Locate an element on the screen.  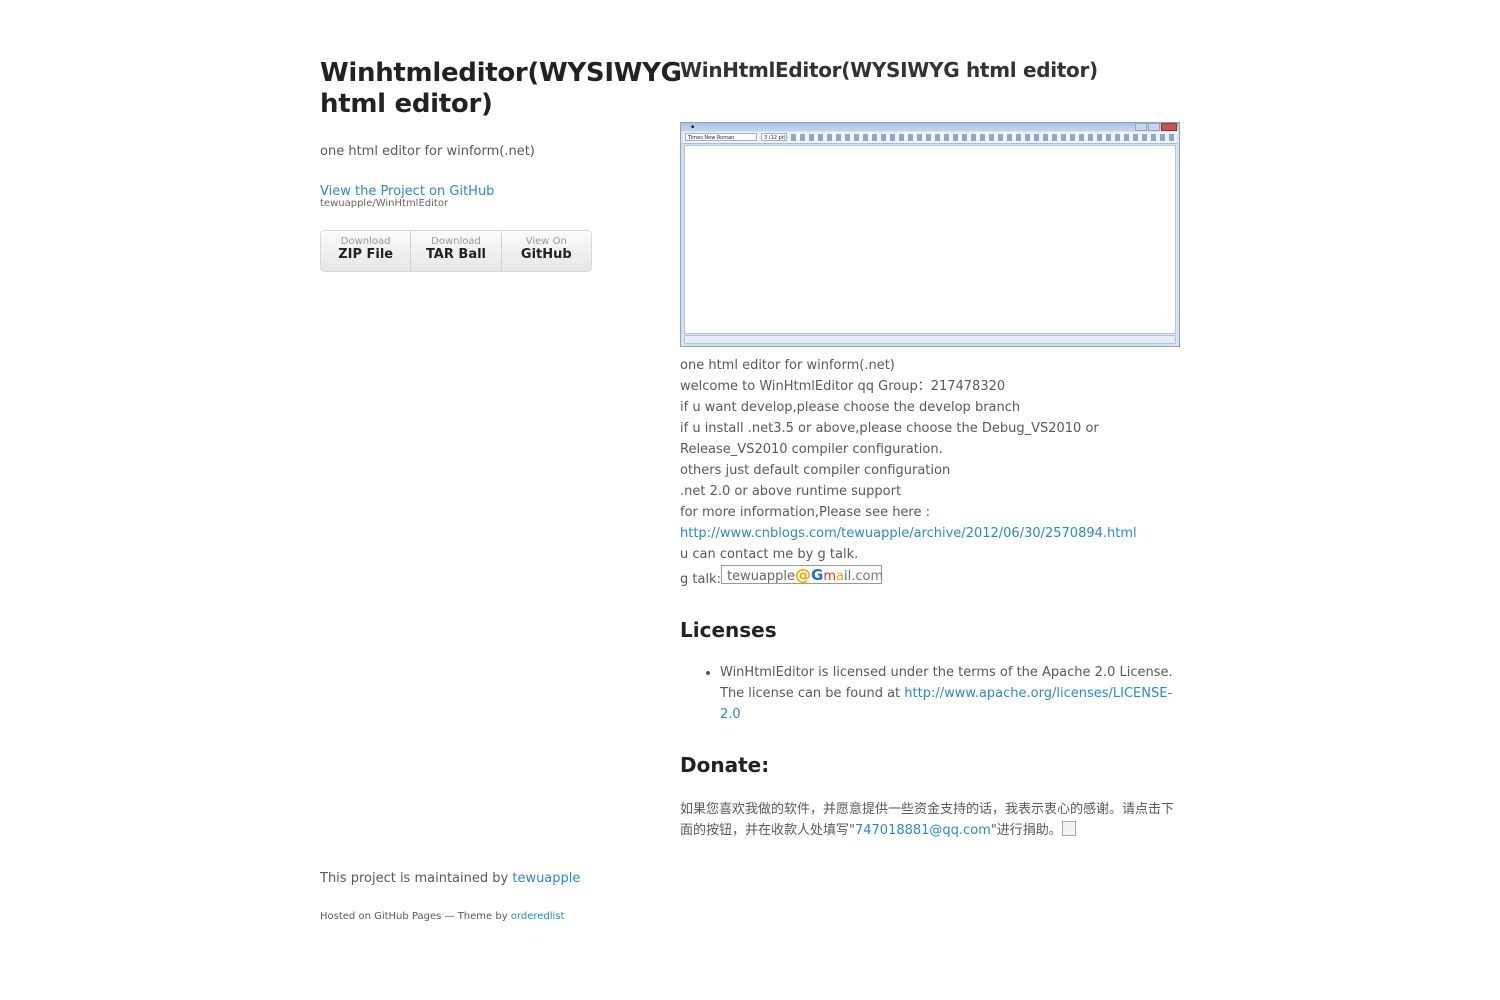
download-tar-button: Download TAR Ball is located at coordinates (456, 251).